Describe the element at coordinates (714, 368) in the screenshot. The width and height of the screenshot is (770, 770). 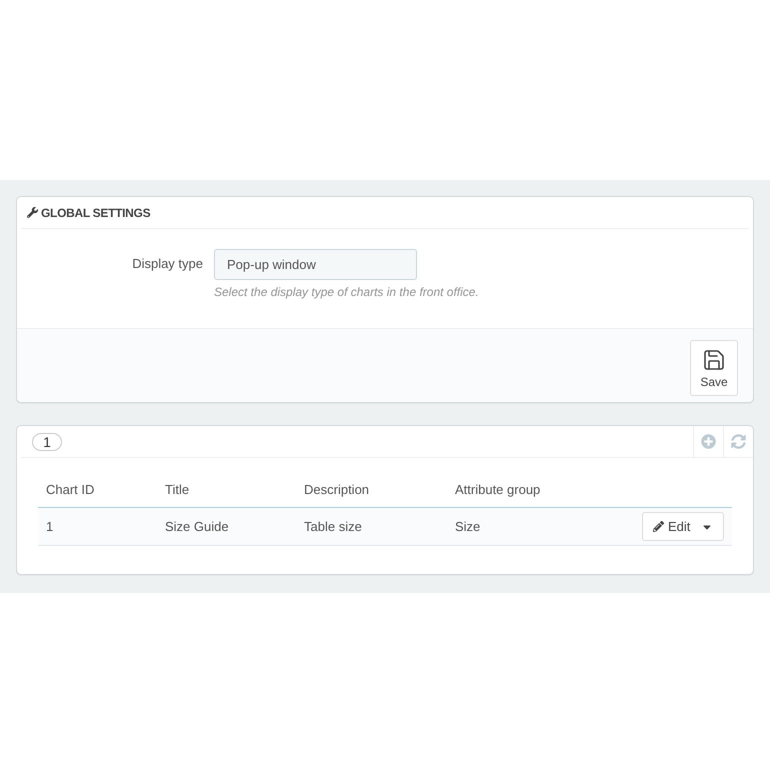
I see `save-button: Save` at that location.